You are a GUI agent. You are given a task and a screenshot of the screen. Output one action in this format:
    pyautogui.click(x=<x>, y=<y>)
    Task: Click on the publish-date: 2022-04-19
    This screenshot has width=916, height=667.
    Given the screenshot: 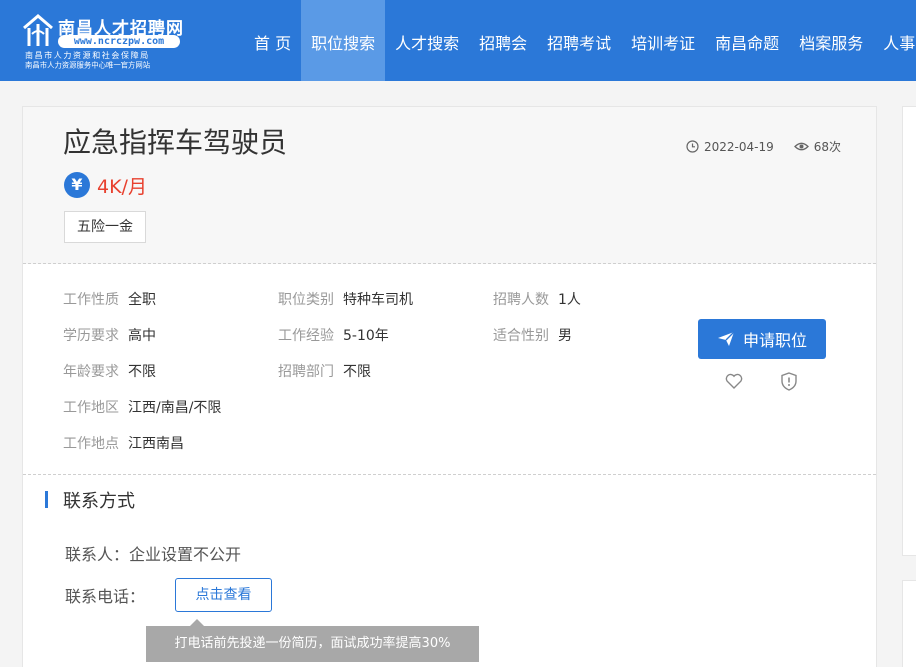 What is the action you would take?
    pyautogui.click(x=739, y=146)
    